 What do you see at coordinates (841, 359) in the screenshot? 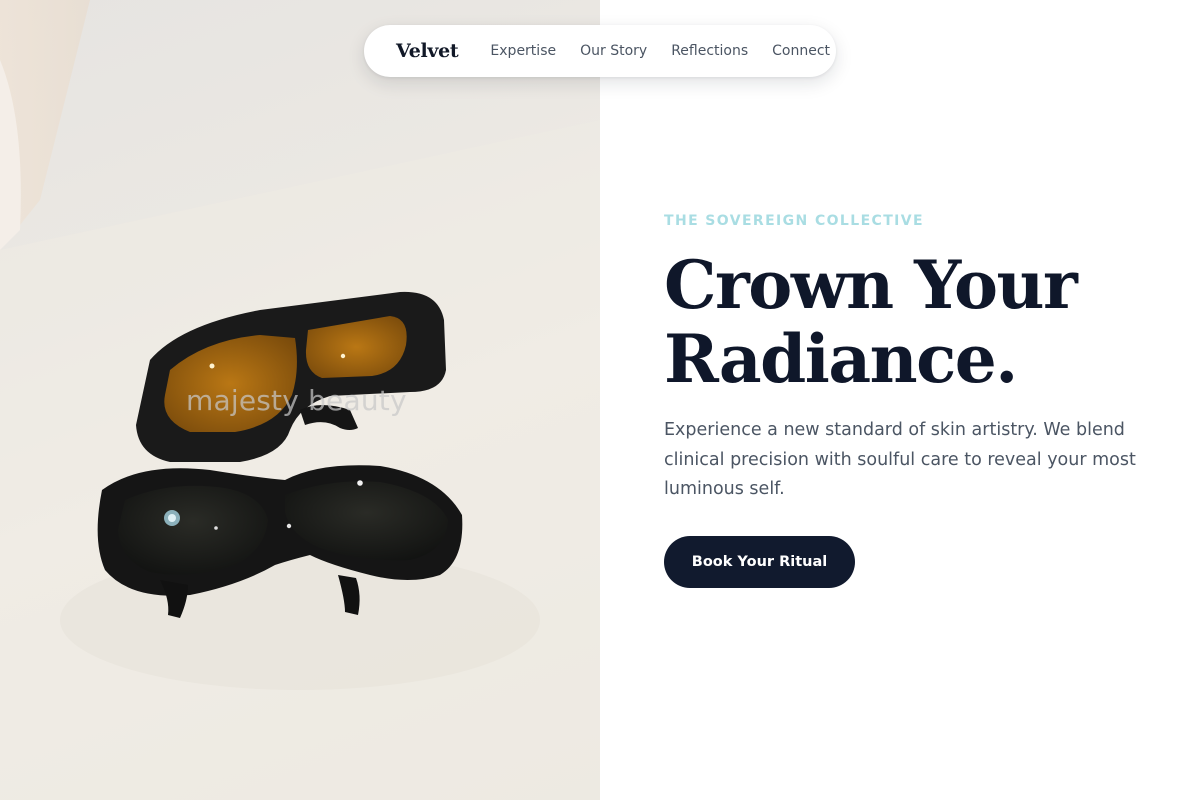
I see `headline-line-2: Radiance.` at bounding box center [841, 359].